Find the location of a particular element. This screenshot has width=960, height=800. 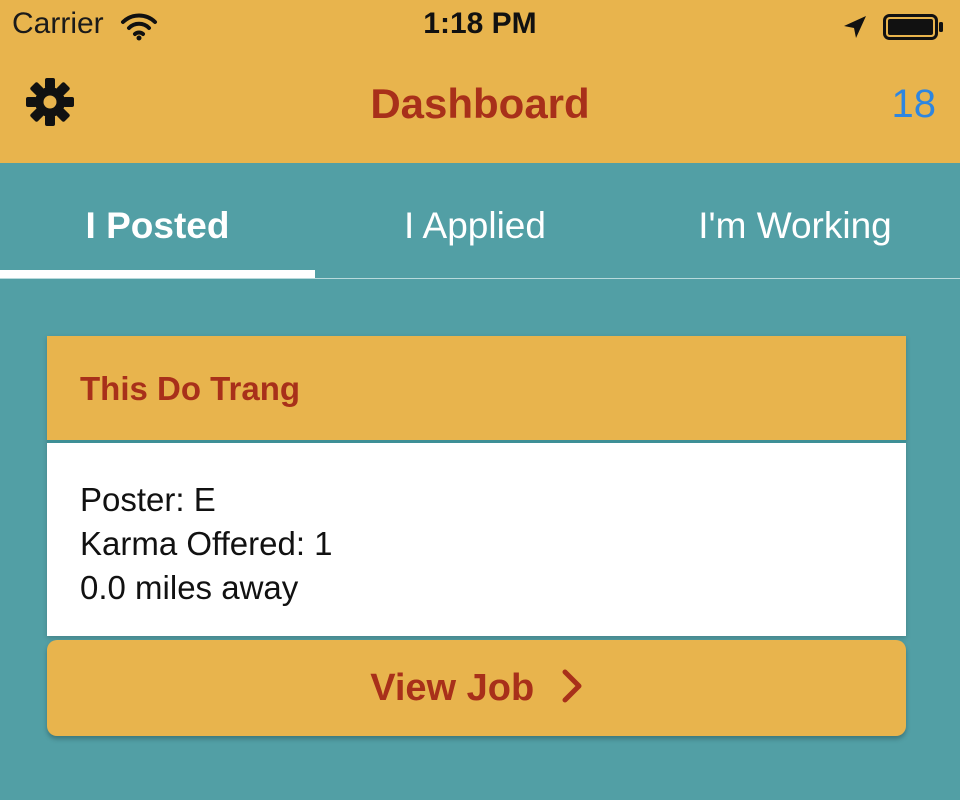

view-job-button: View Job is located at coordinates (476, 688).